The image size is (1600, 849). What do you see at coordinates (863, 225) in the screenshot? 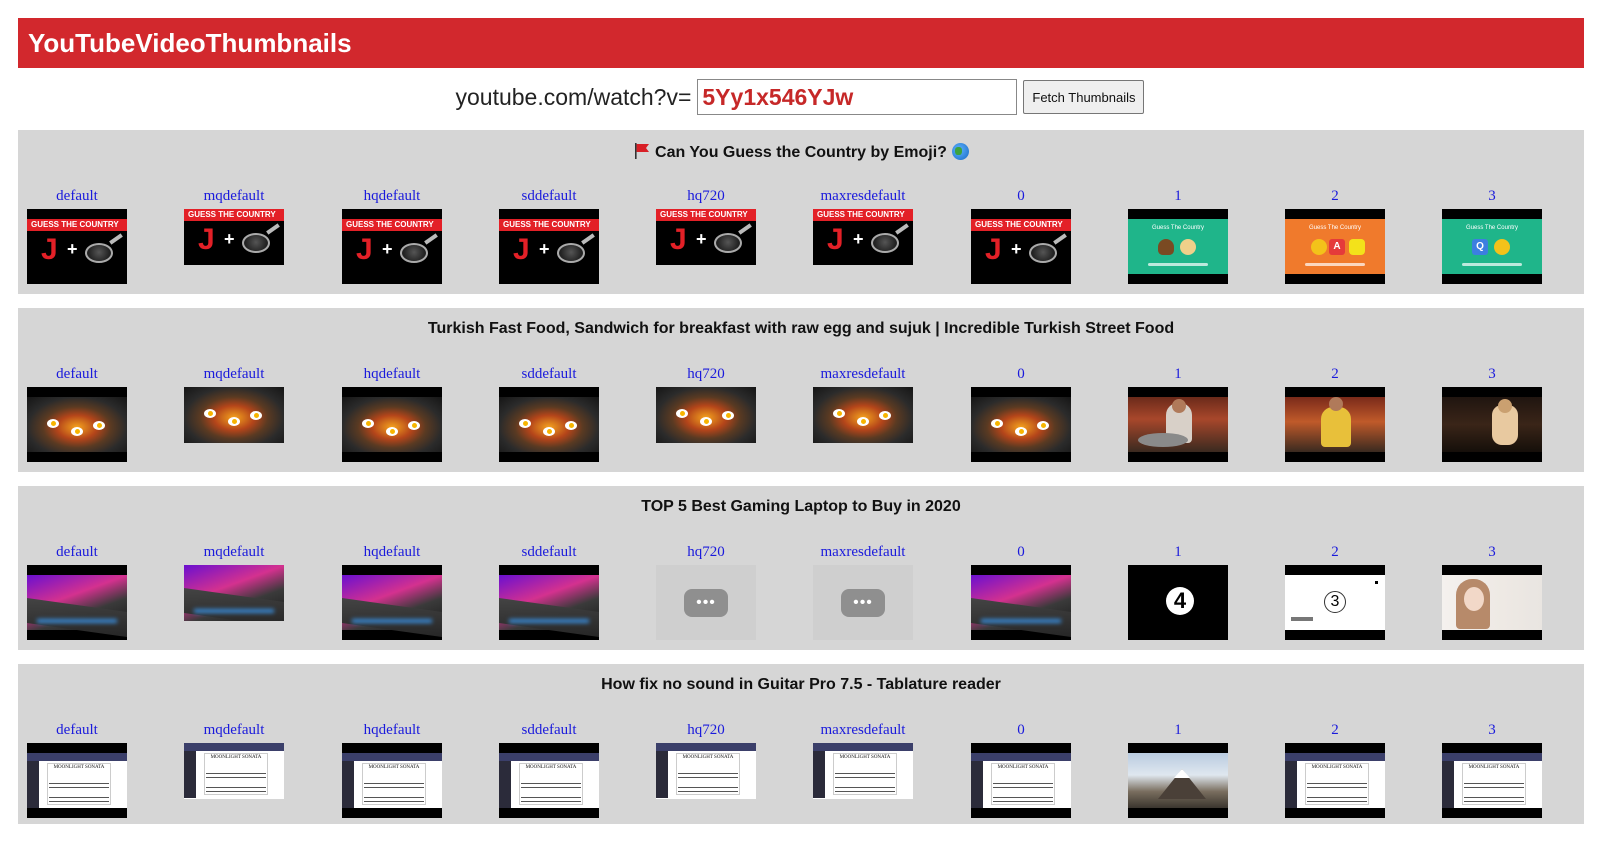
I see `thumbnail-maxresdefault: maxresdefault GUESS THE COUNTRY J +` at bounding box center [863, 225].